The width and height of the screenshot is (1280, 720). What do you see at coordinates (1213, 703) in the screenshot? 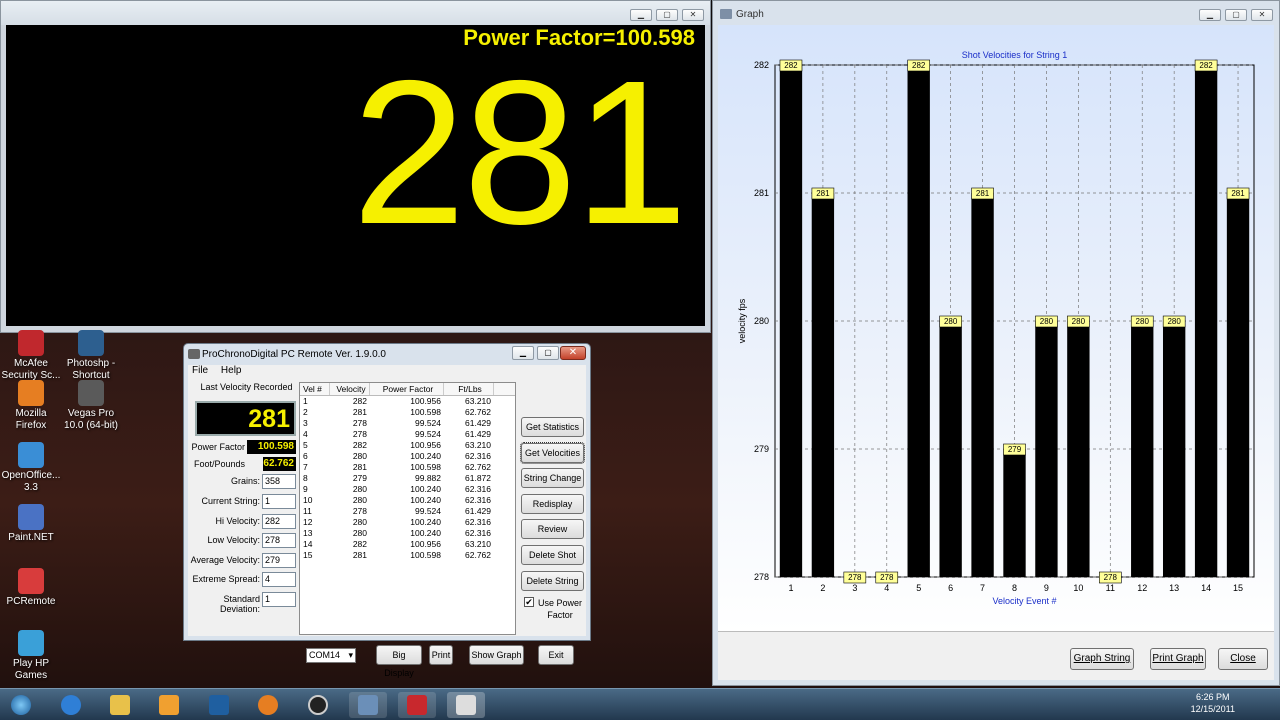
I see `system-clock: 6:26 PM 12/15/2011` at bounding box center [1213, 703].